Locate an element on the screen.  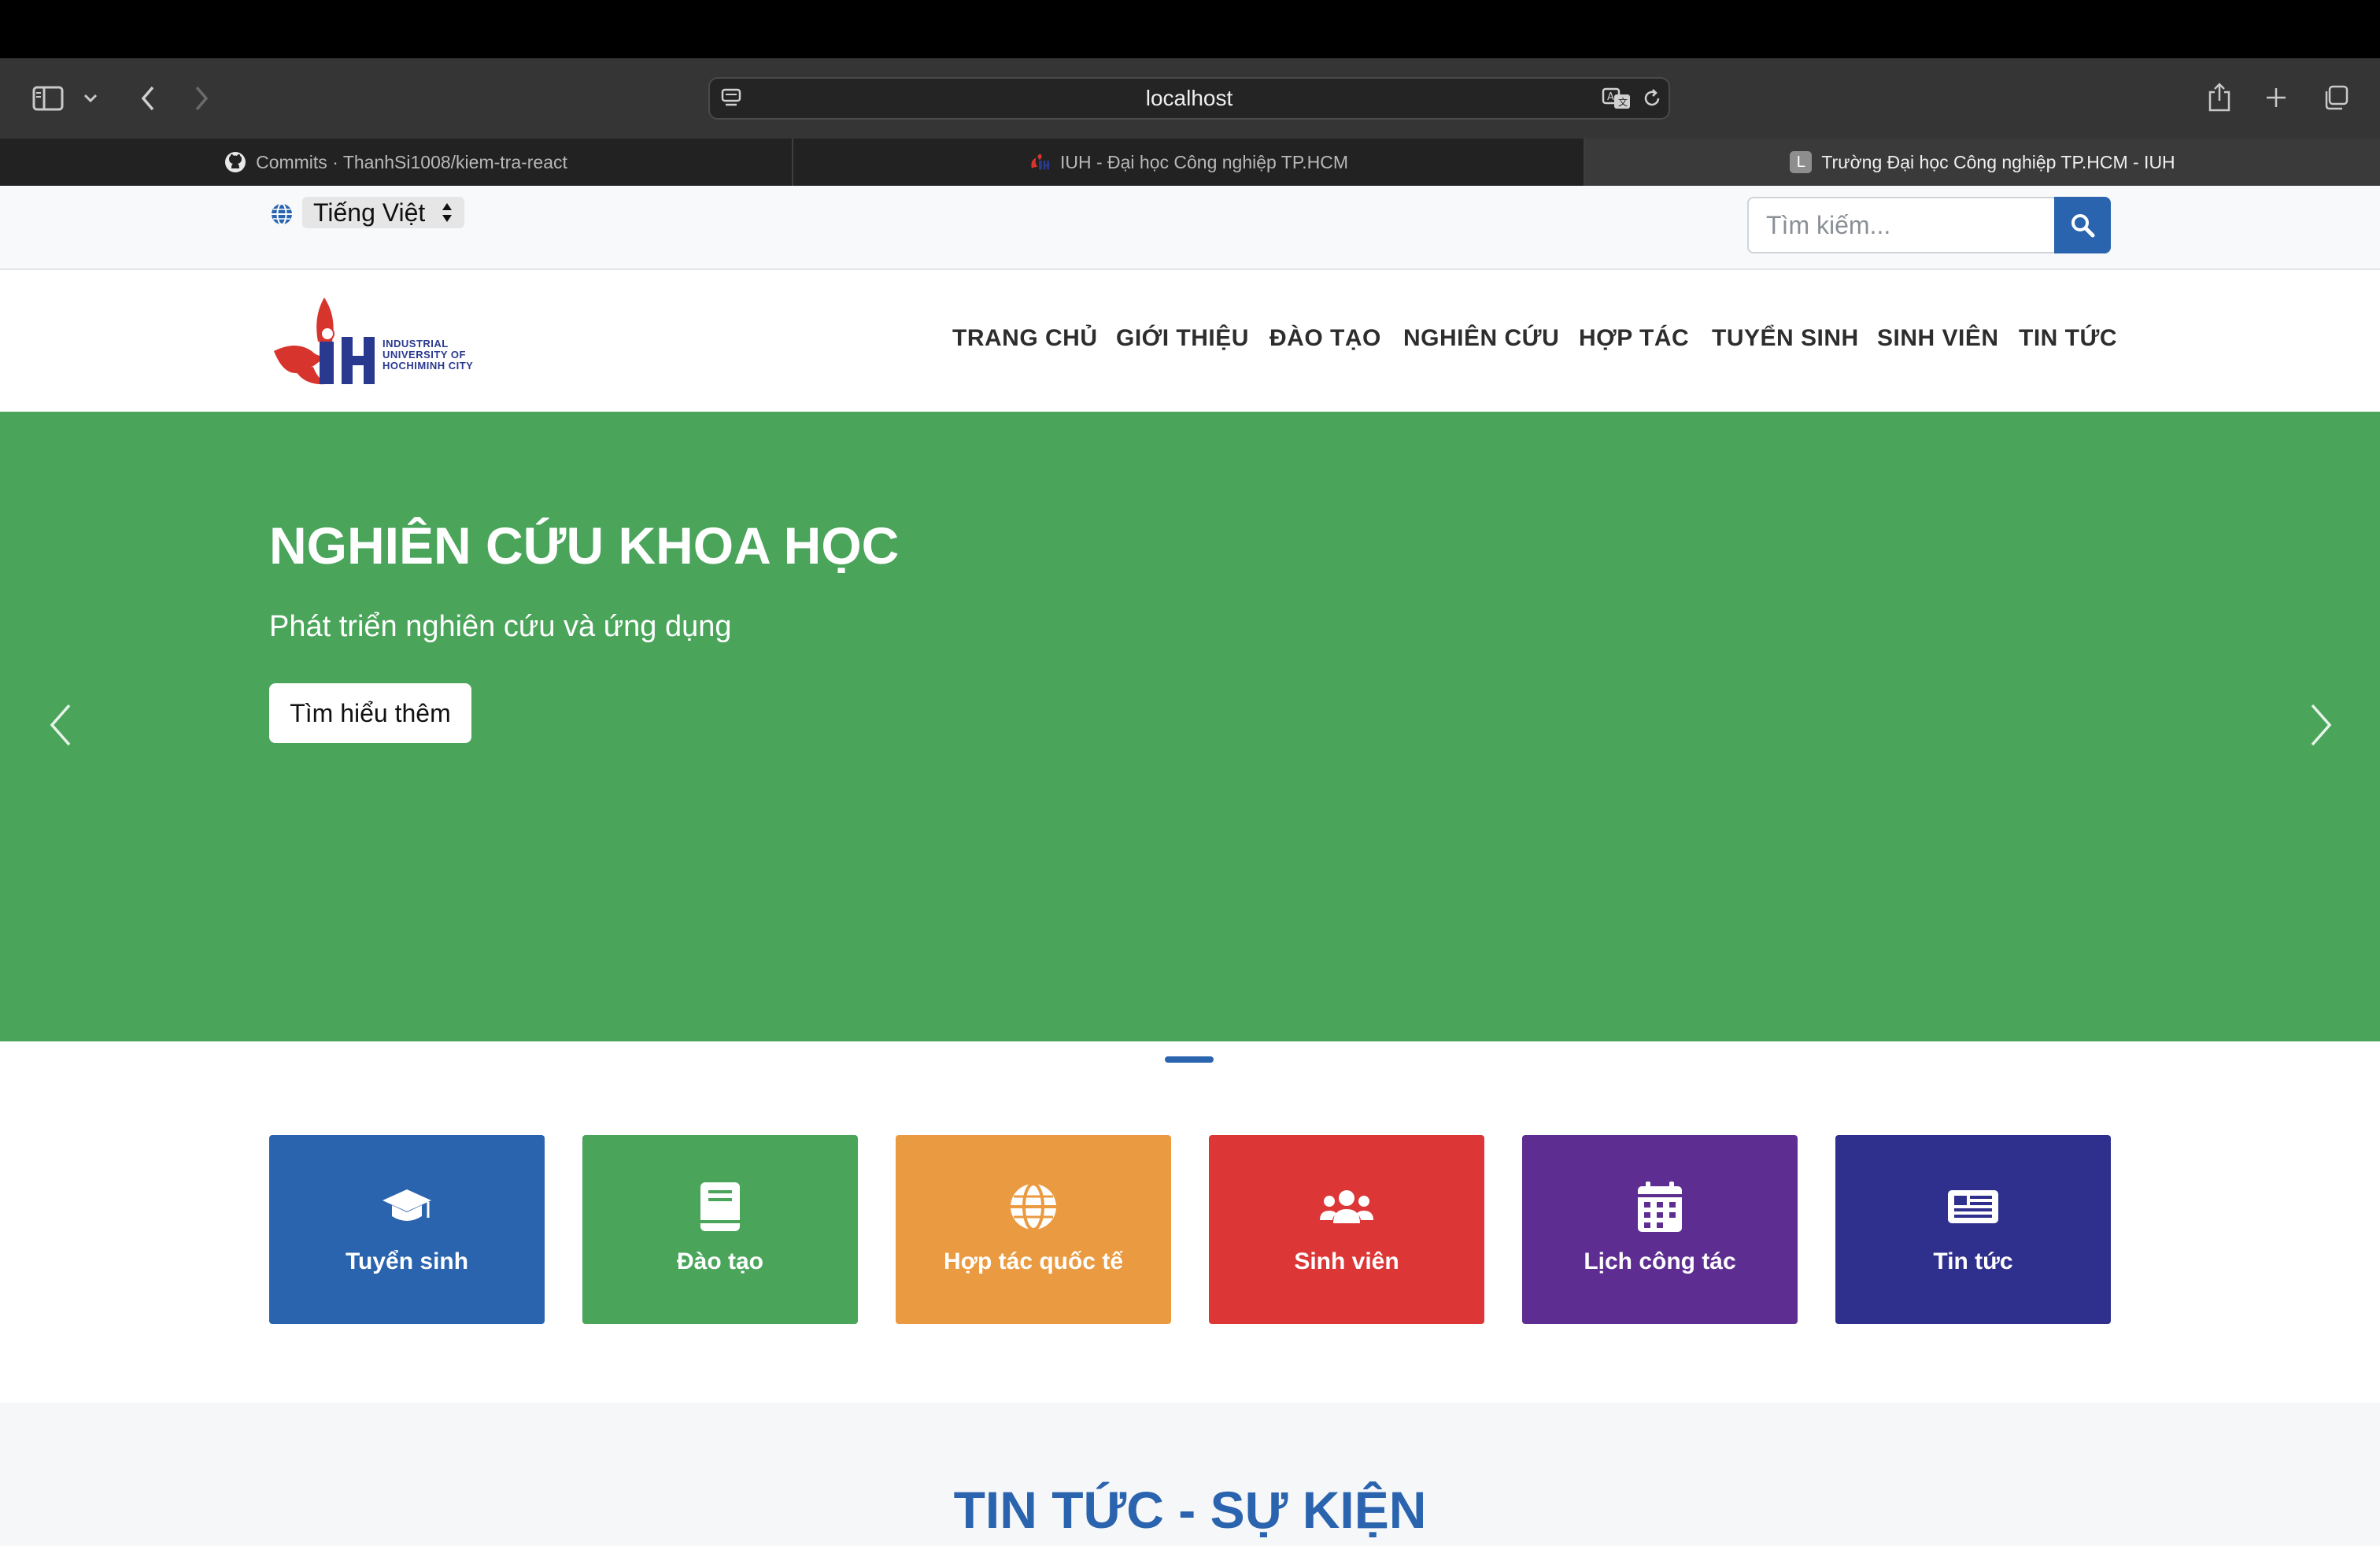
carousel-next-icon is located at coordinates (2320, 725).